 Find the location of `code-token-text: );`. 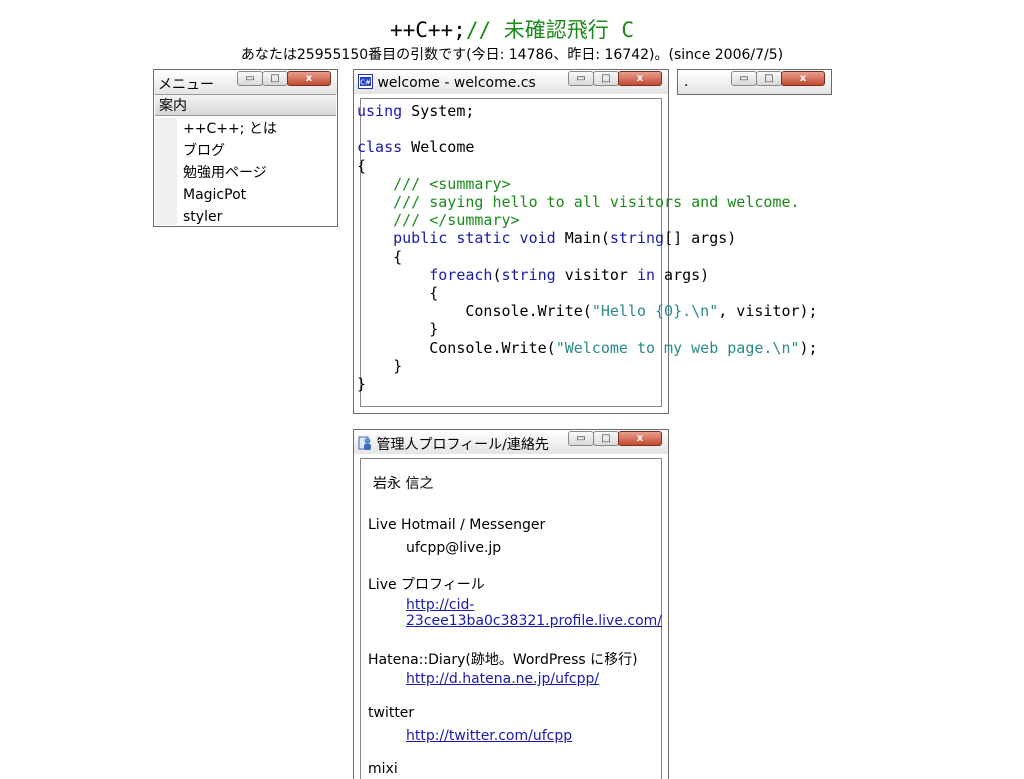

code-token-text: ); is located at coordinates (808, 347).